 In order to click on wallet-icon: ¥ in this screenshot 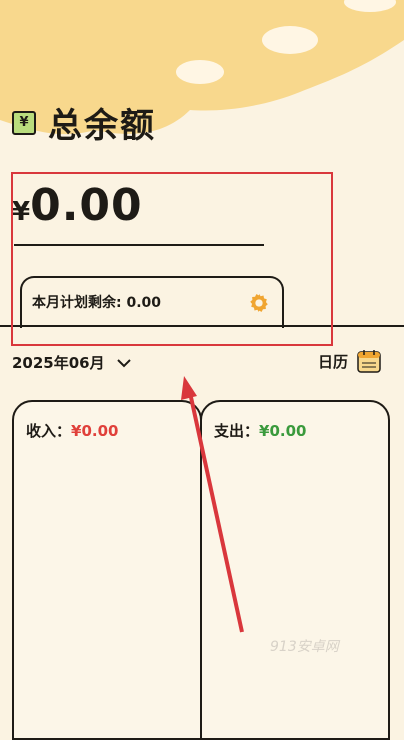, I will do `click(24, 122)`.